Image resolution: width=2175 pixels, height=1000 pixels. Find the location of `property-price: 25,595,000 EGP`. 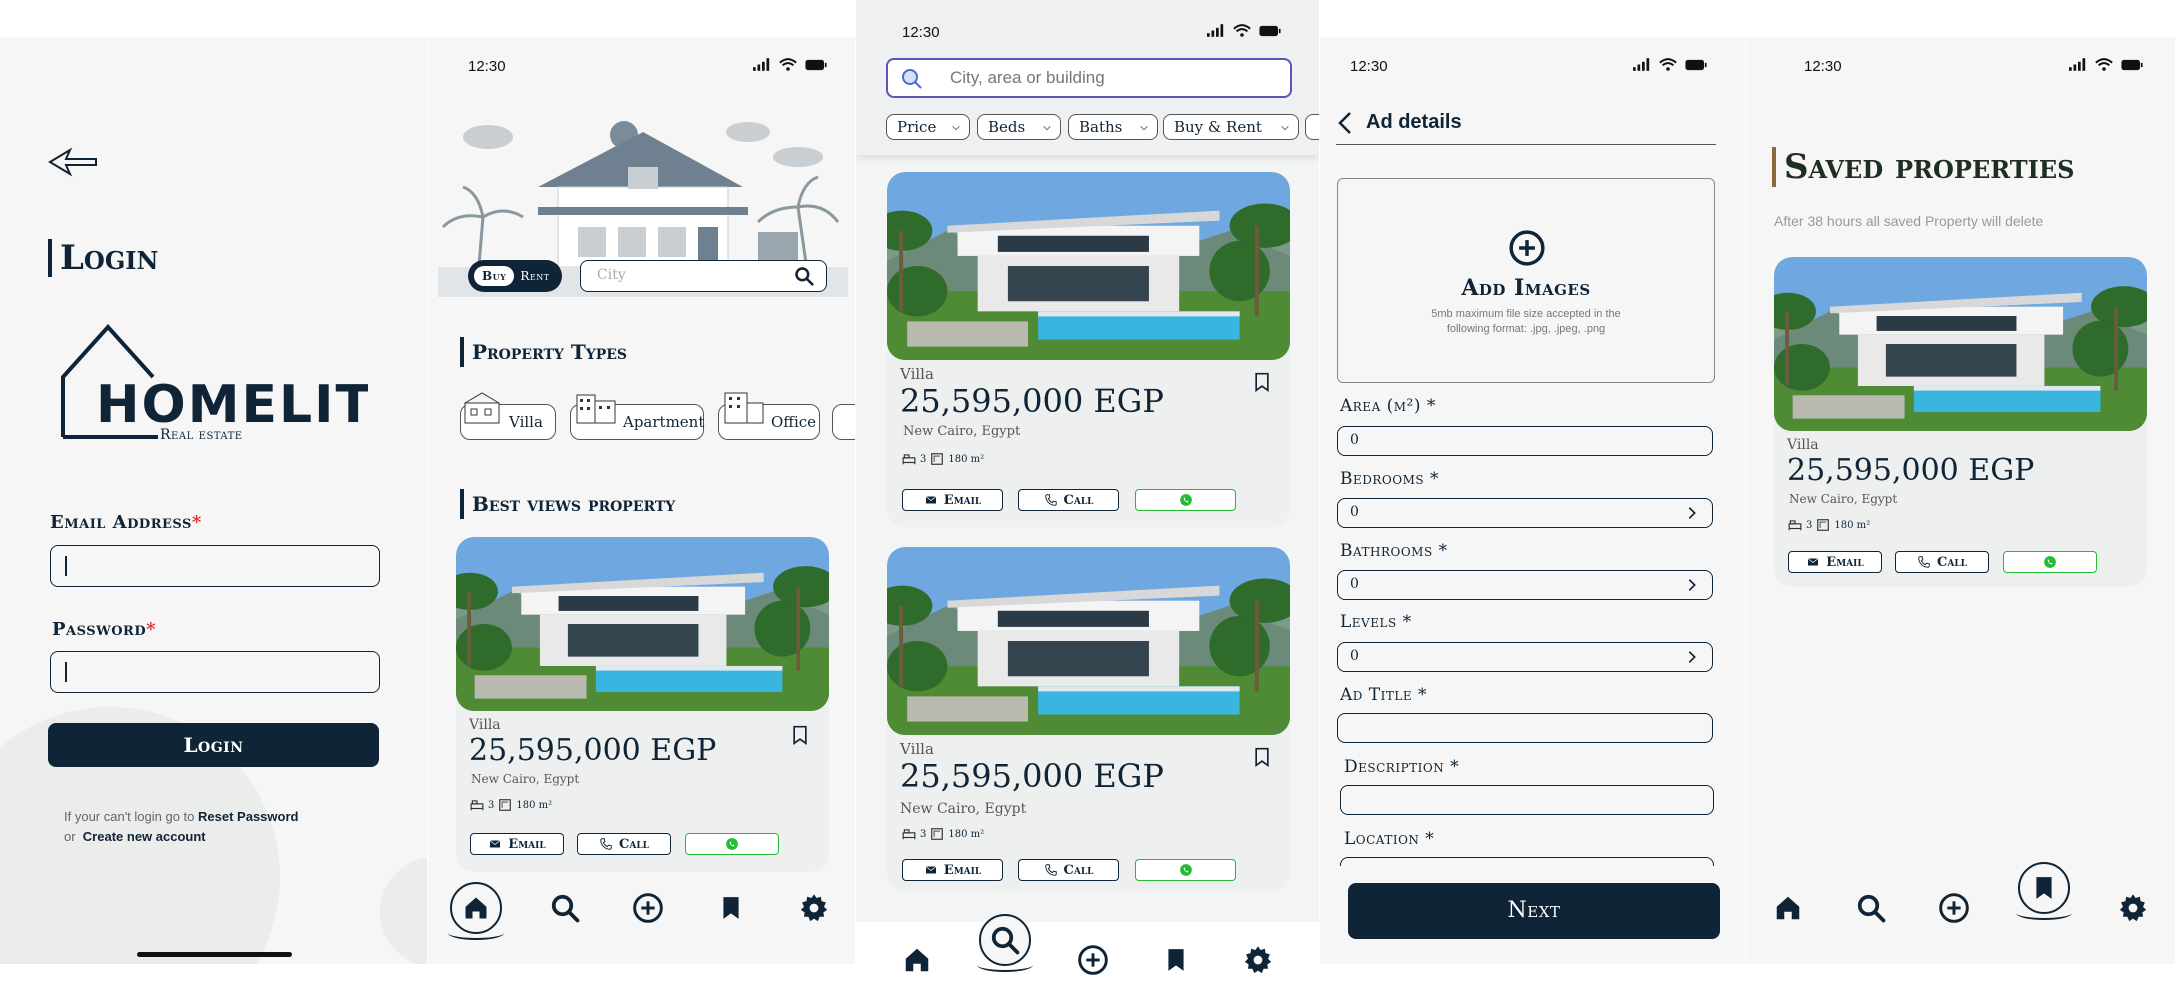

property-price: 25,595,000 EGP is located at coordinates (1911, 470).